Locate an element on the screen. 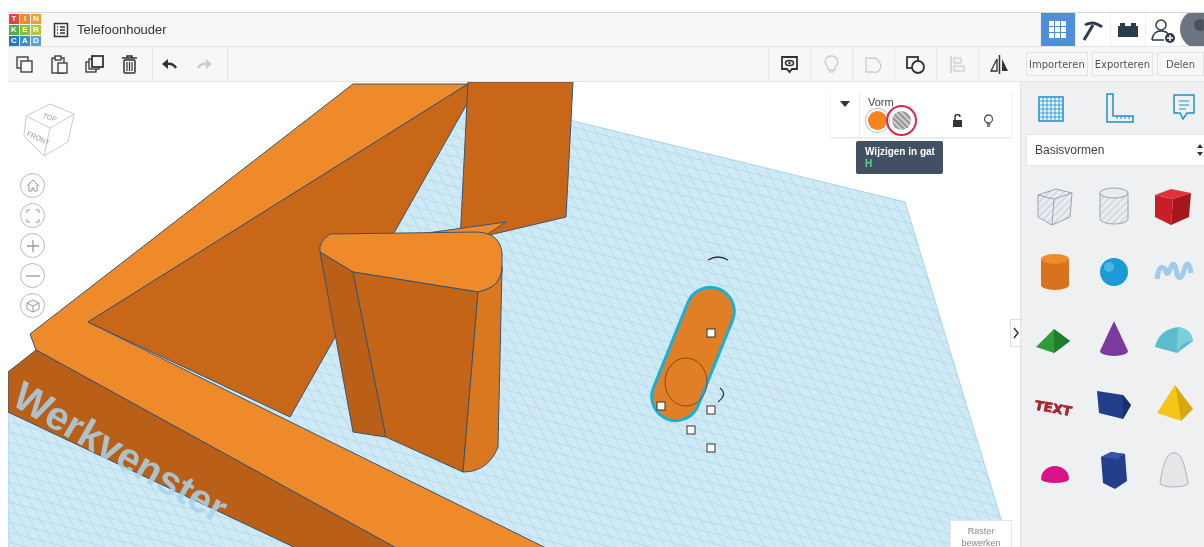  inspector-title: Vorm is located at coordinates (881, 102).